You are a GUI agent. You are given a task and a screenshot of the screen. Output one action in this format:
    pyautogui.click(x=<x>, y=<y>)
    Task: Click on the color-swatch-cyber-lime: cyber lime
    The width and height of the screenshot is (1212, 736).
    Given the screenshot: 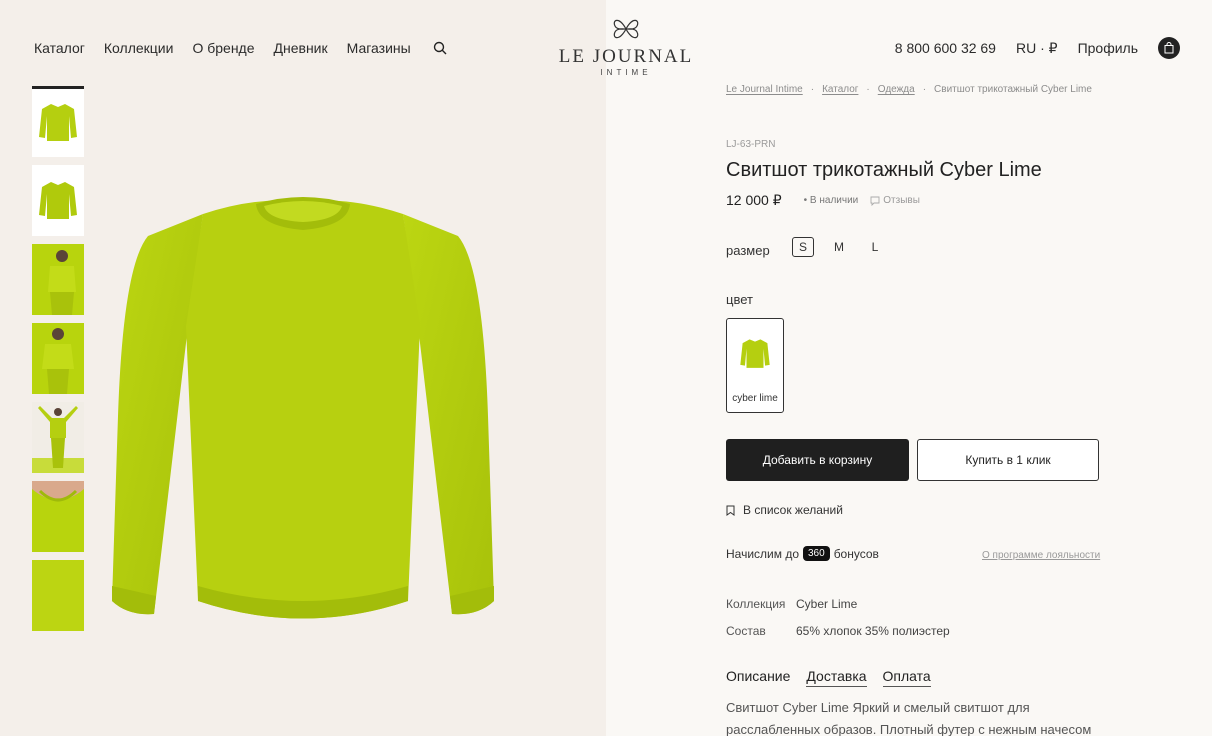 What is the action you would take?
    pyautogui.click(x=755, y=365)
    